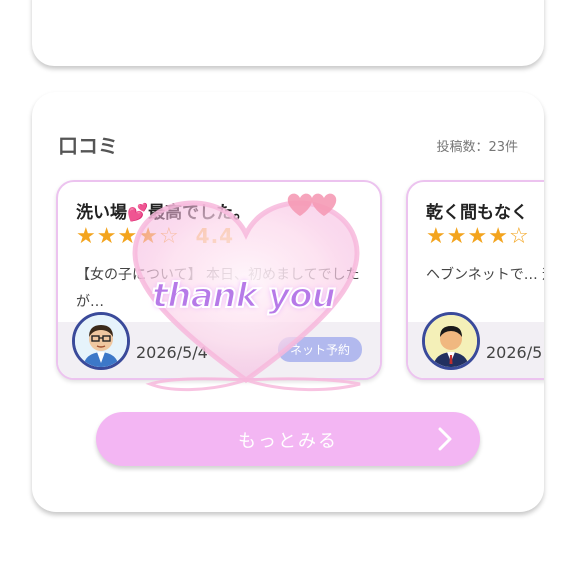  Describe the element at coordinates (514, 352) in the screenshot. I see `review-date: 2026/5` at that location.